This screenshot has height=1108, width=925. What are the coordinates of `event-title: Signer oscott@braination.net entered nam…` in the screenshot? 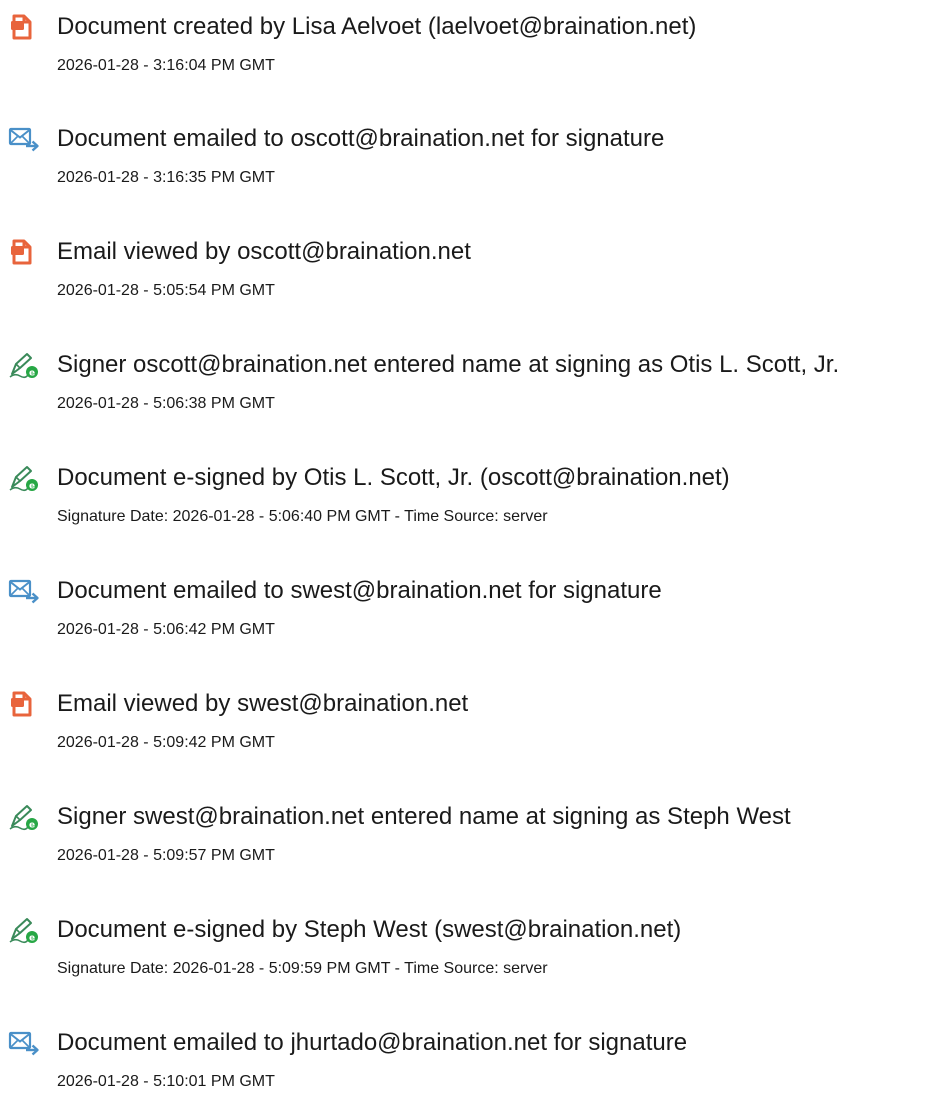 It's located at (448, 364).